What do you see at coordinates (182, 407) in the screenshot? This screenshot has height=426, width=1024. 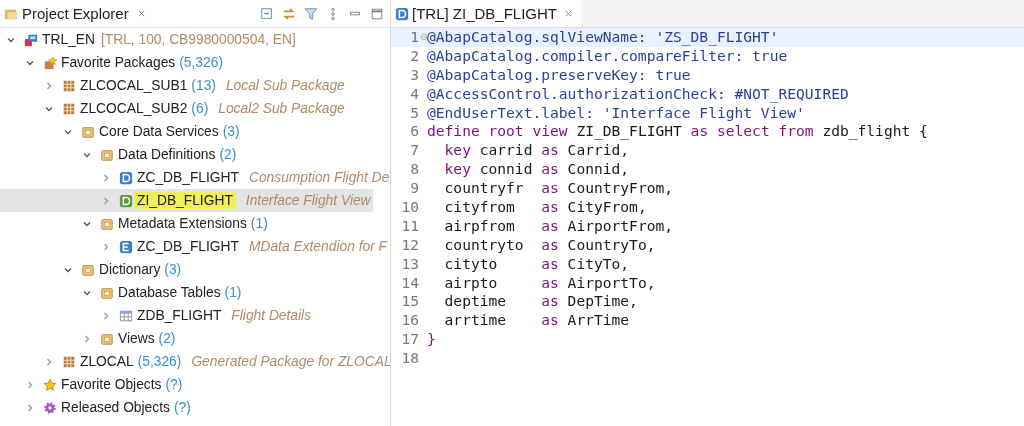 I see `item-count: (?)` at bounding box center [182, 407].